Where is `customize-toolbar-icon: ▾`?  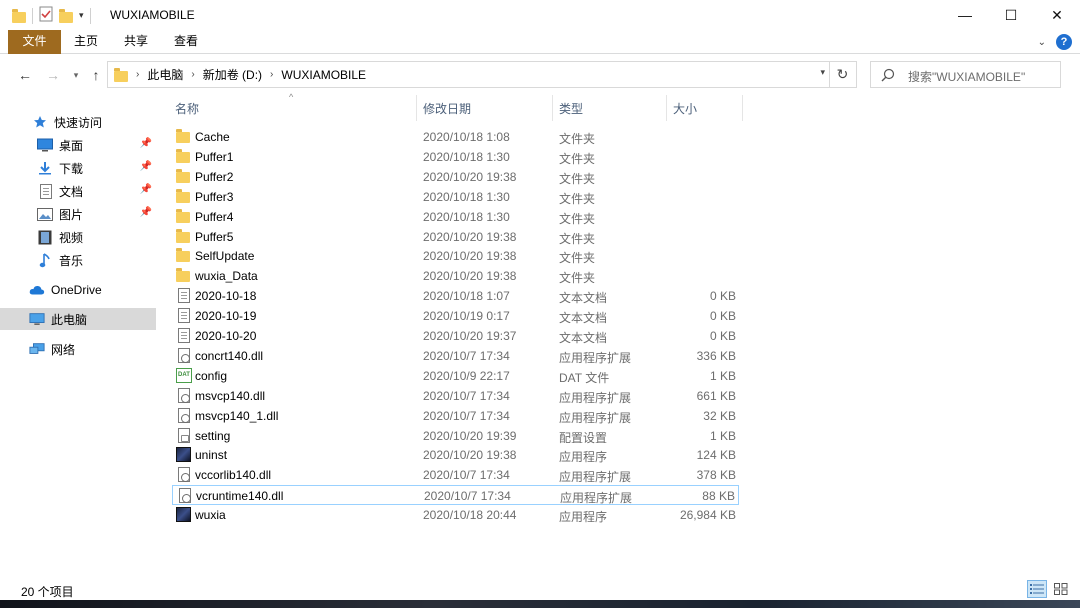 customize-toolbar-icon: ▾ is located at coordinates (81, 15).